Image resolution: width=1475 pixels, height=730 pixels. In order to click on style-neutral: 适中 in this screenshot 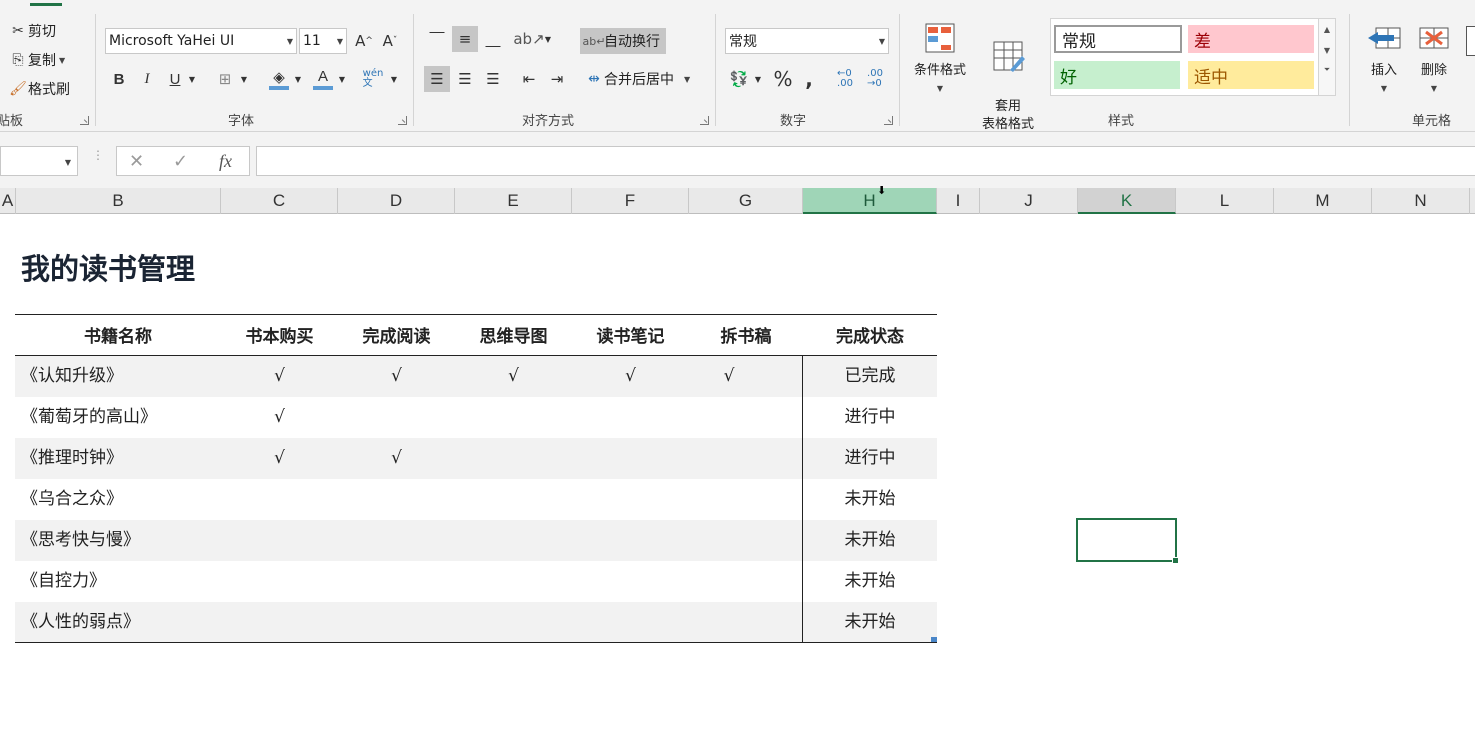, I will do `click(1251, 75)`.